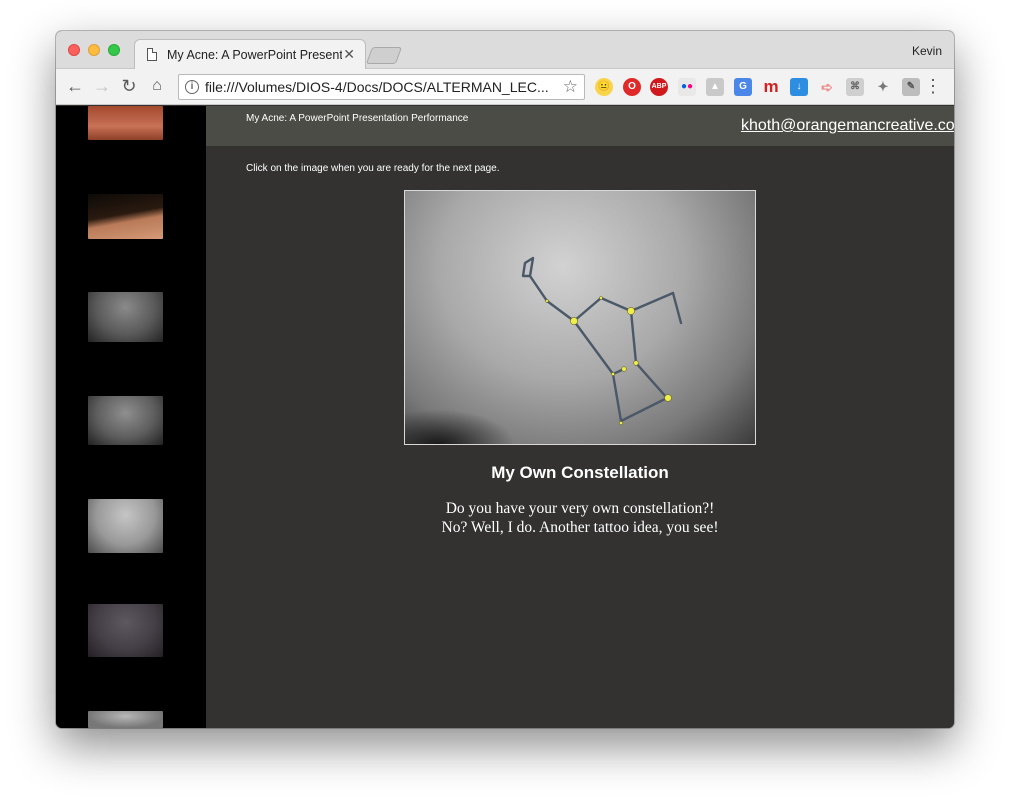 This screenshot has height=808, width=1010. I want to click on google-translate-icon: G, so click(743, 87).